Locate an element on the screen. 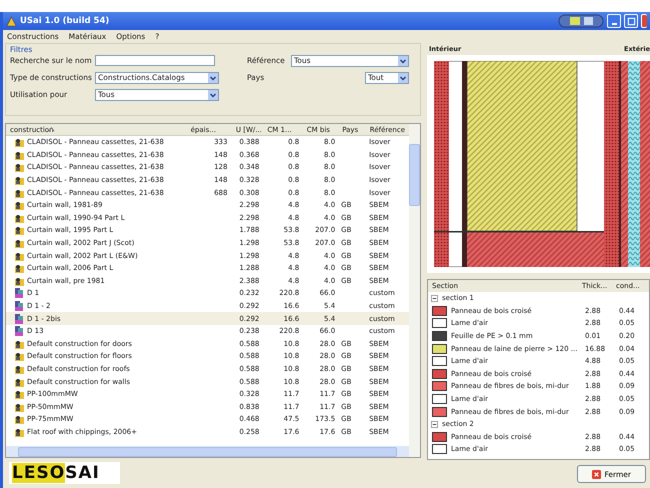 Image resolution: width=650 pixels, height=488 pixels. minimize-button is located at coordinates (614, 21).